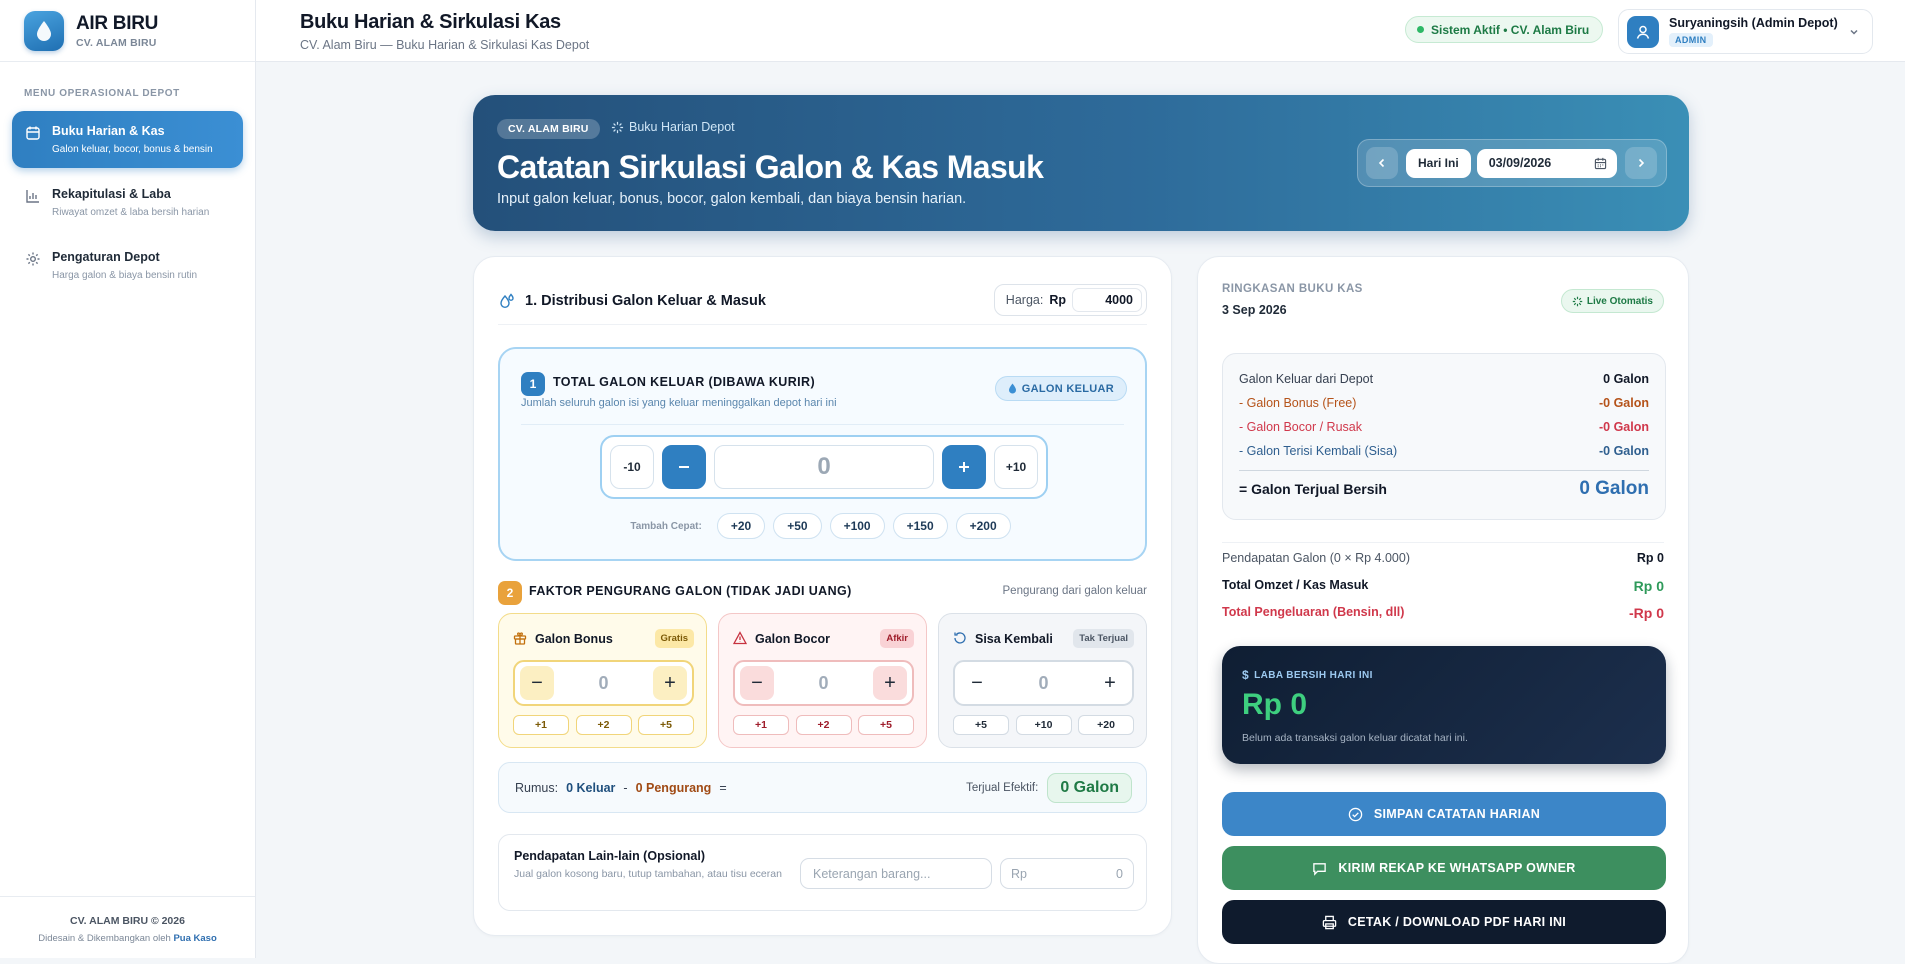 Image resolution: width=1905 pixels, height=964 pixels. I want to click on net-row: = Galon Terjual Bersih 0 Galon, so click(1444, 489).